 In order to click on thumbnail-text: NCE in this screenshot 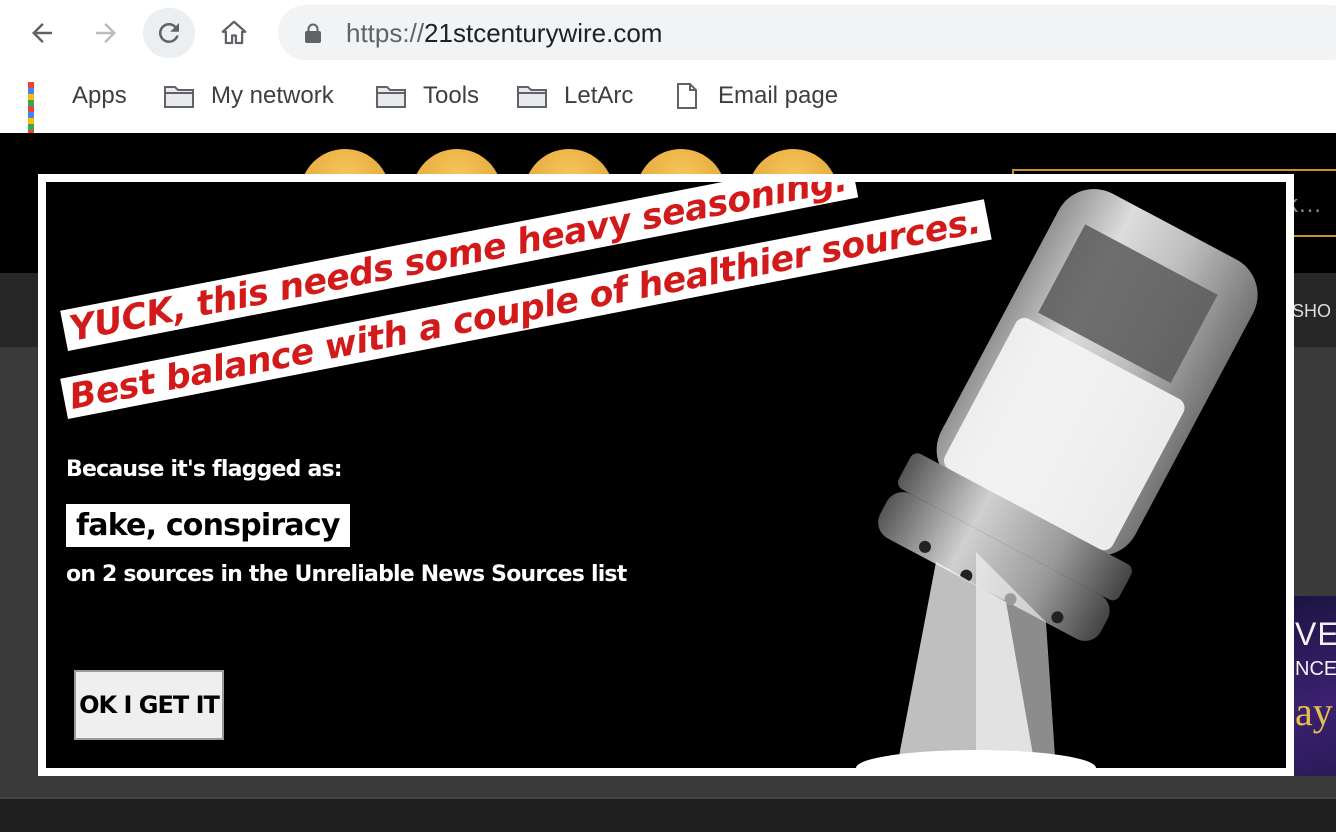, I will do `click(1315, 669)`.